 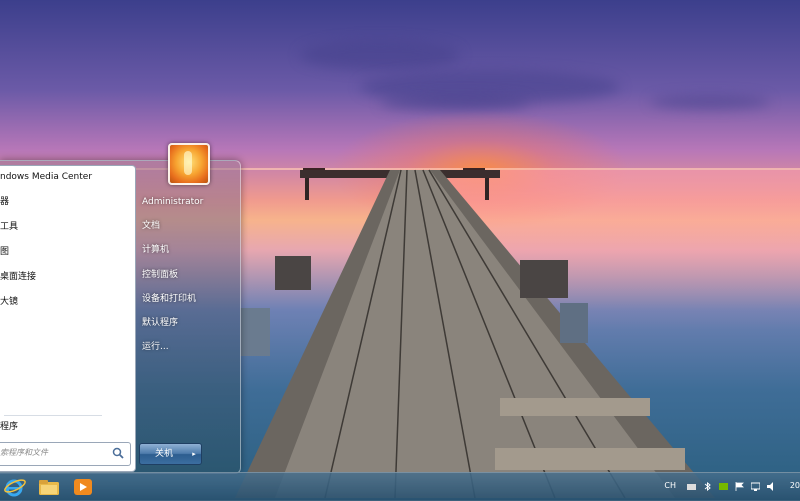 What do you see at coordinates (24, 452) in the screenshot?
I see `search-placeholder: 索程序和文件` at bounding box center [24, 452].